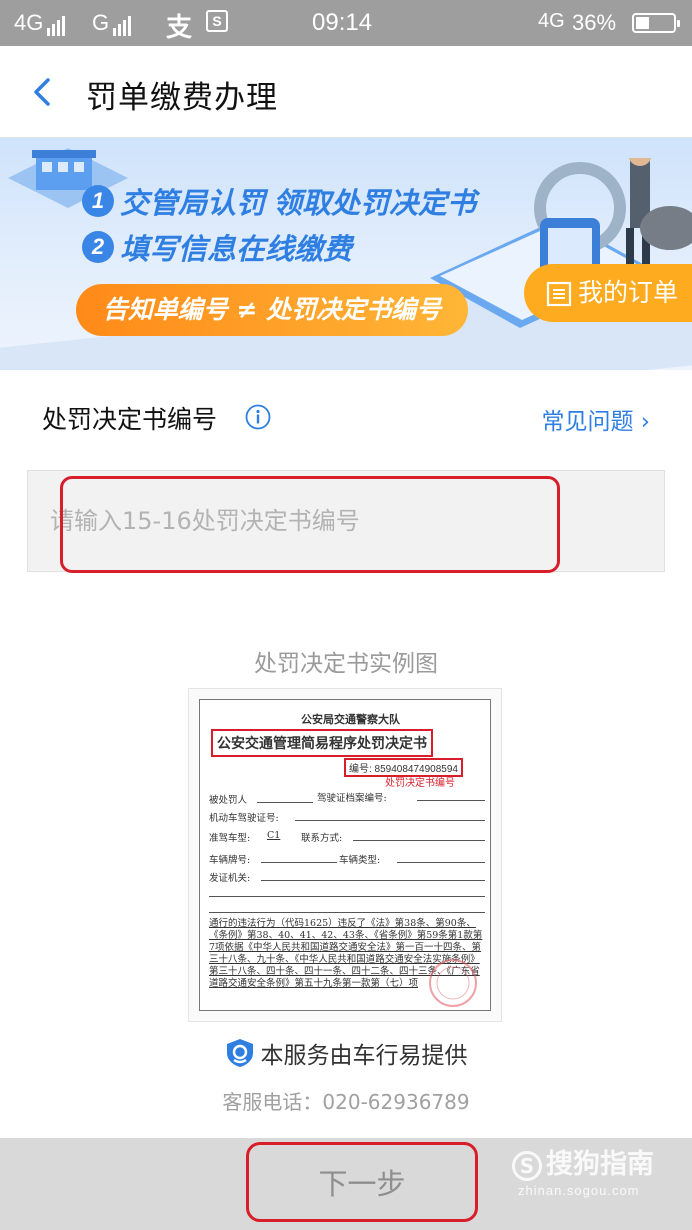  I want to click on clock: 09:14, so click(342, 22).